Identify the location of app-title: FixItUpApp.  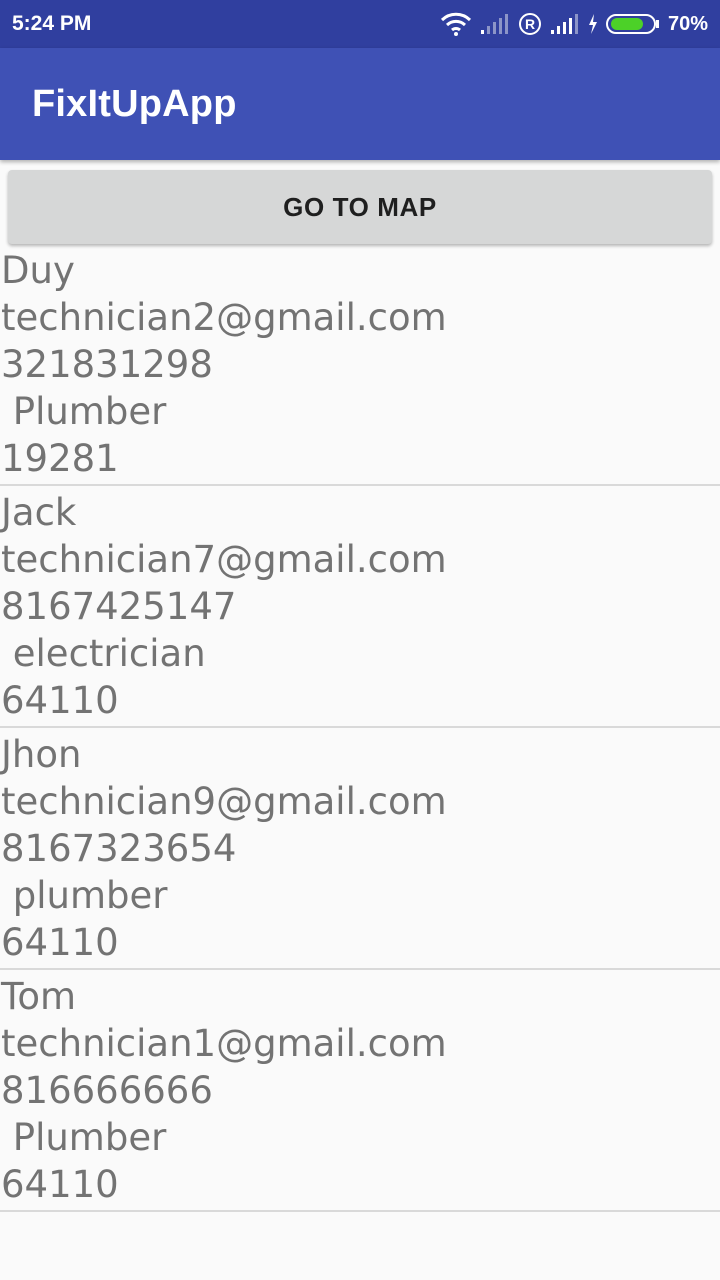
(134, 103).